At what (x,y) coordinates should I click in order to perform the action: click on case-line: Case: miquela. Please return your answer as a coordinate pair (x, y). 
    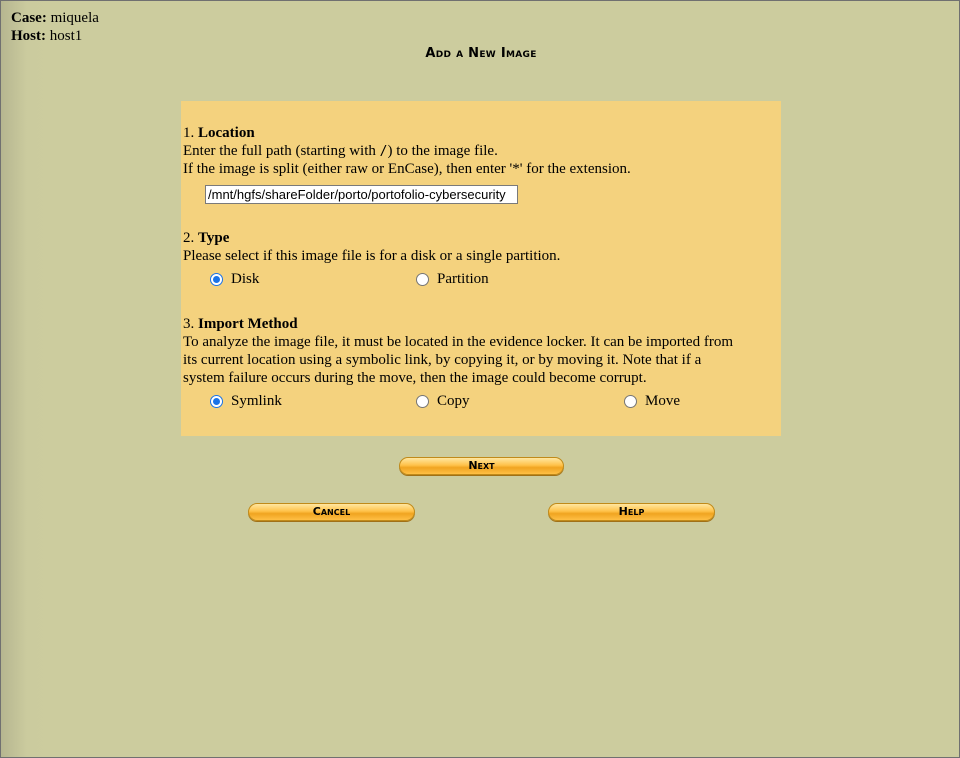
    Looking at the image, I should click on (55, 18).